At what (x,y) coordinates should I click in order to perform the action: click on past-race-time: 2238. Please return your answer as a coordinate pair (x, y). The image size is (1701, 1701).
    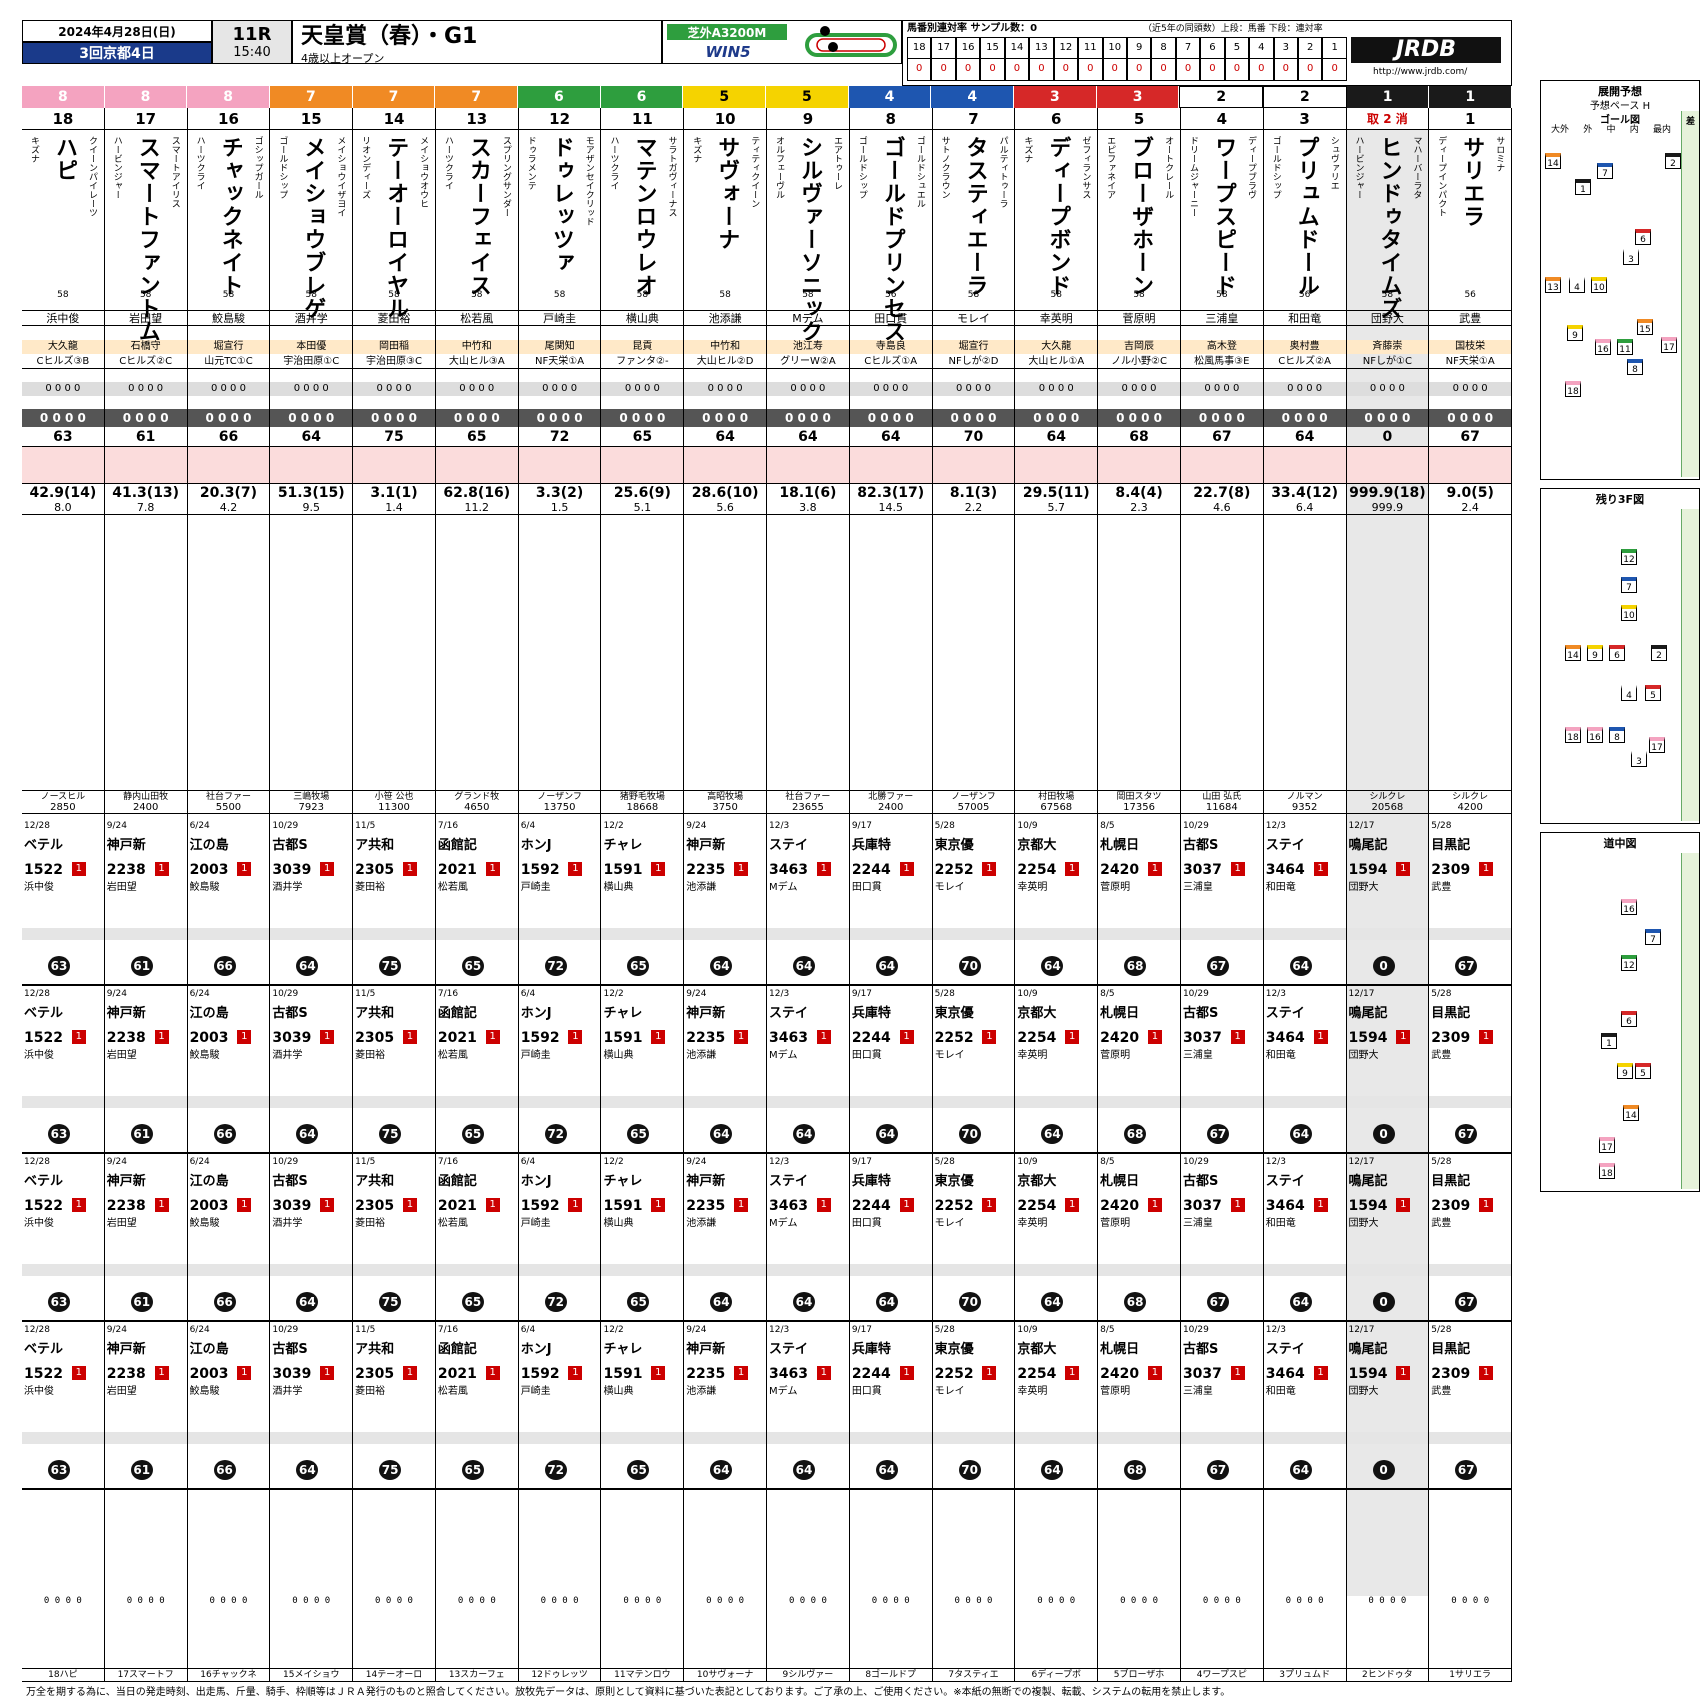
    Looking at the image, I should click on (126, 870).